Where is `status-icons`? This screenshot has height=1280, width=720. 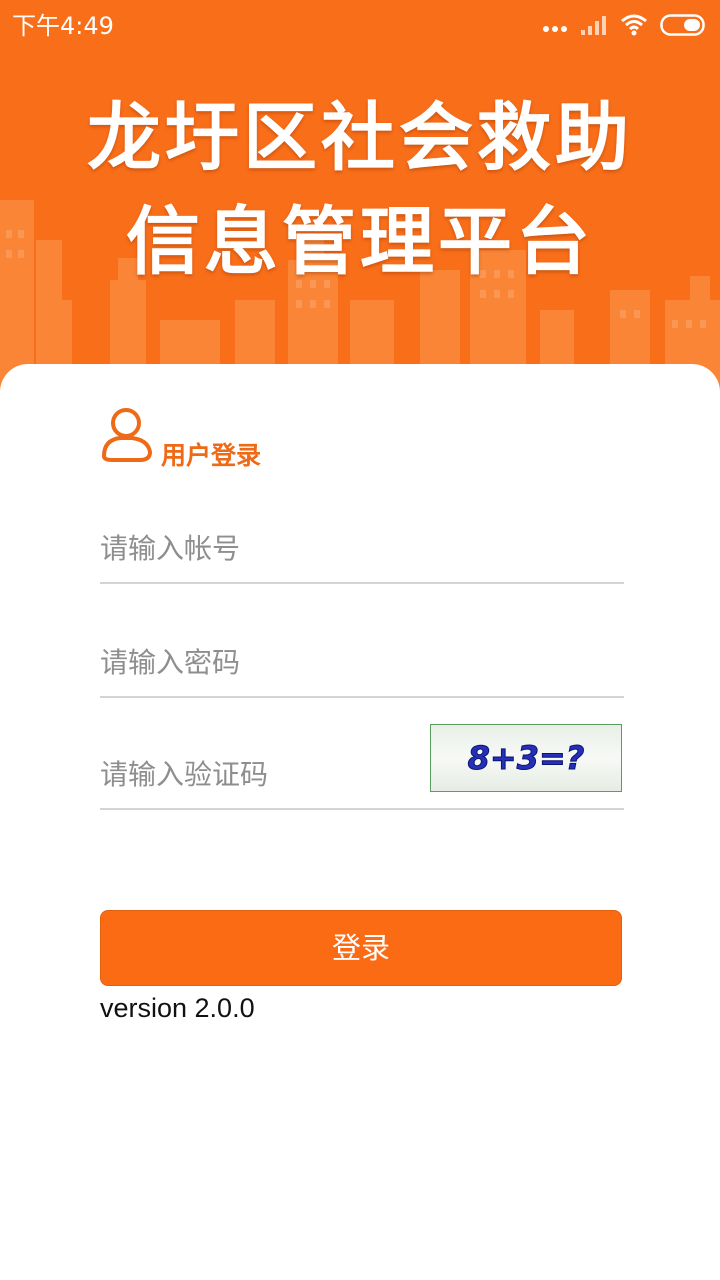 status-icons is located at coordinates (625, 27).